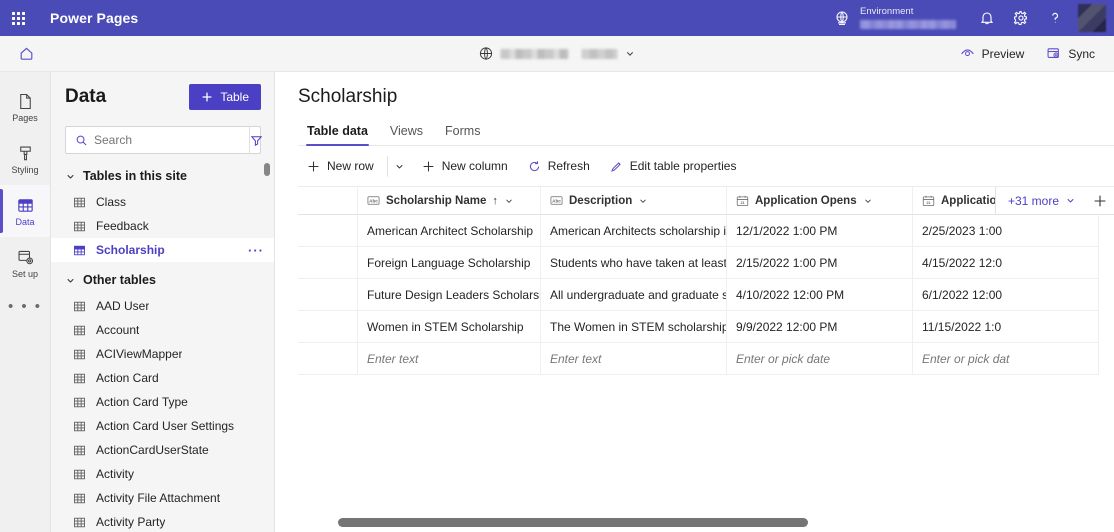  I want to click on preview-button: Preview, so click(992, 53).